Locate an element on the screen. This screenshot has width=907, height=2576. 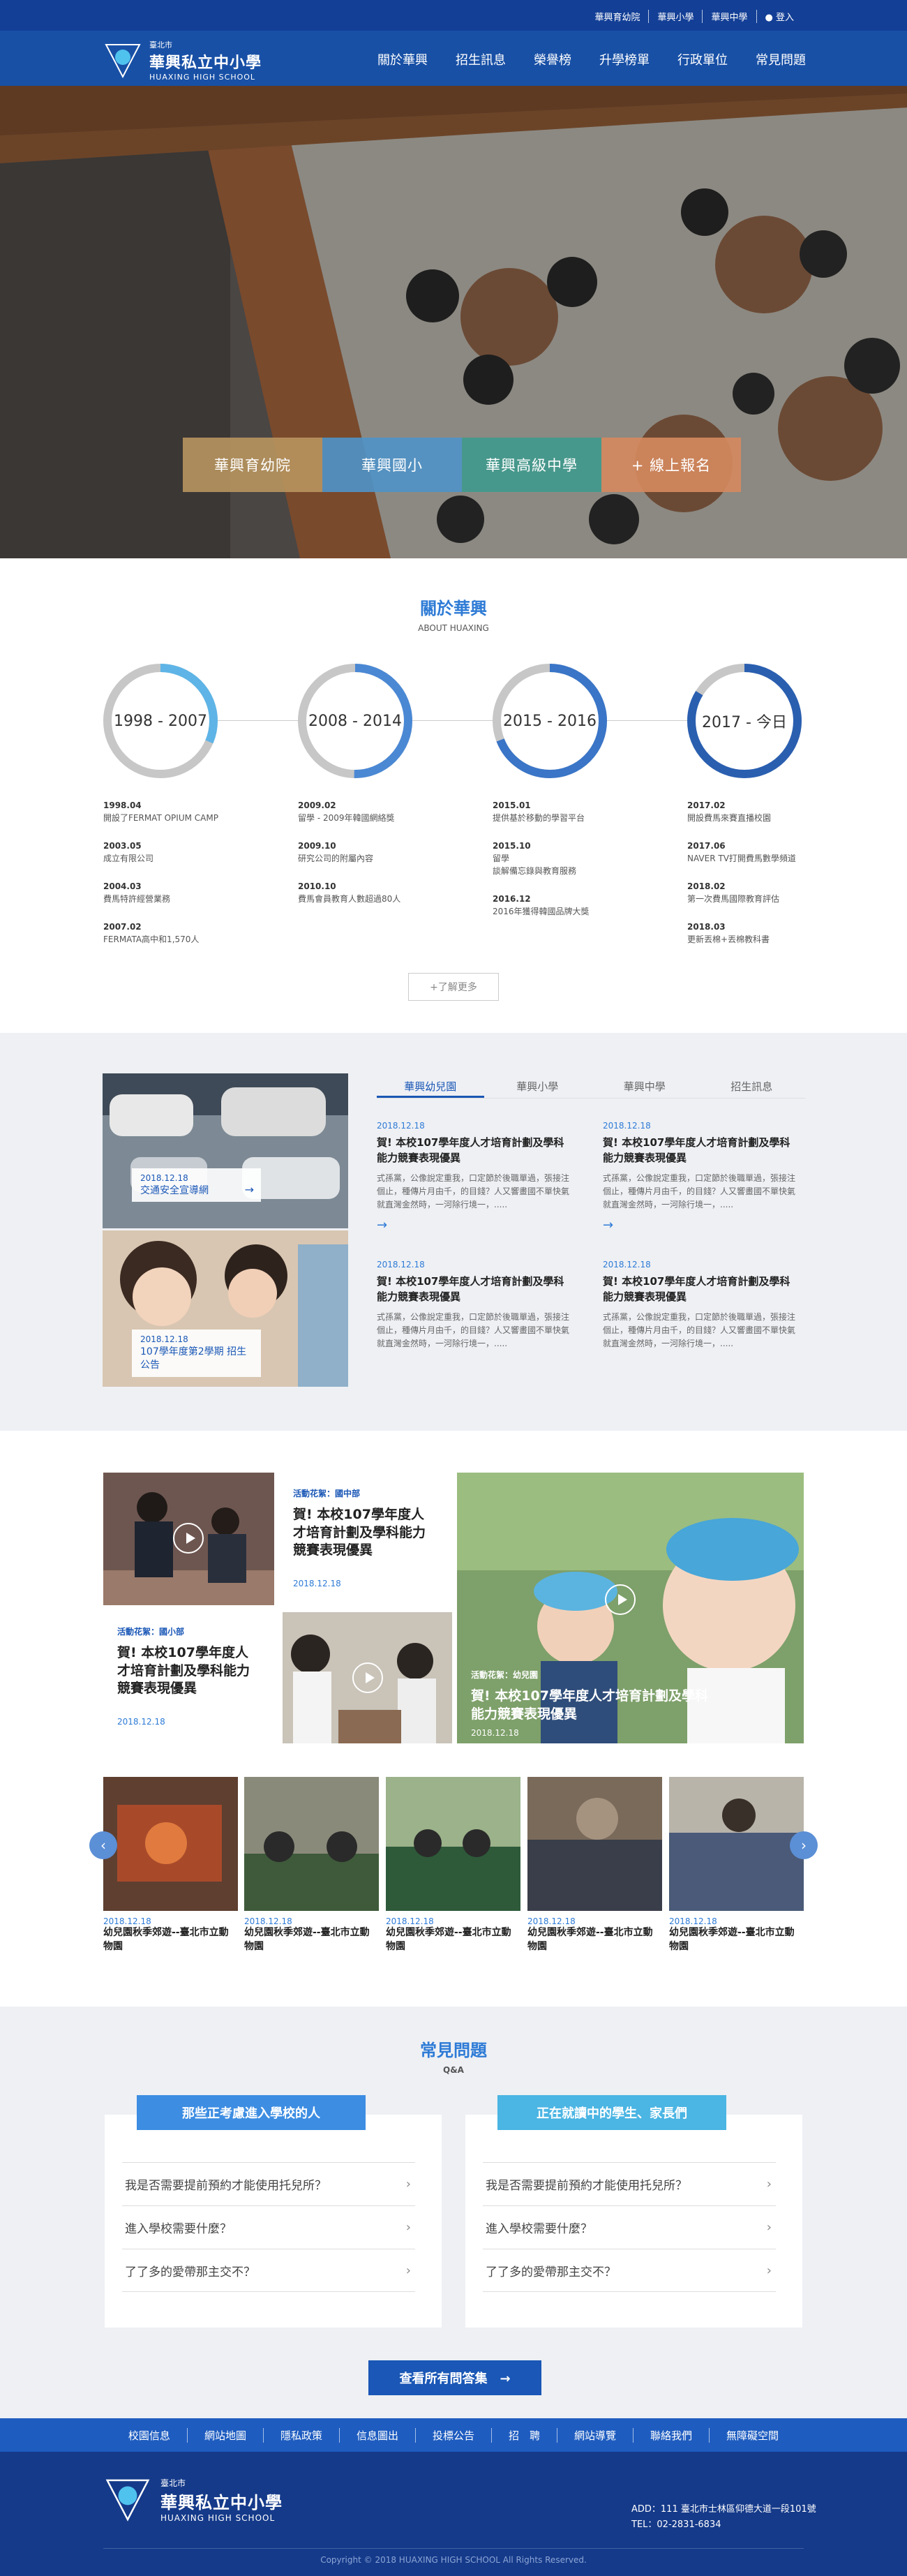
quick-link-kindergarten: 華興育幼院 is located at coordinates (252, 465).